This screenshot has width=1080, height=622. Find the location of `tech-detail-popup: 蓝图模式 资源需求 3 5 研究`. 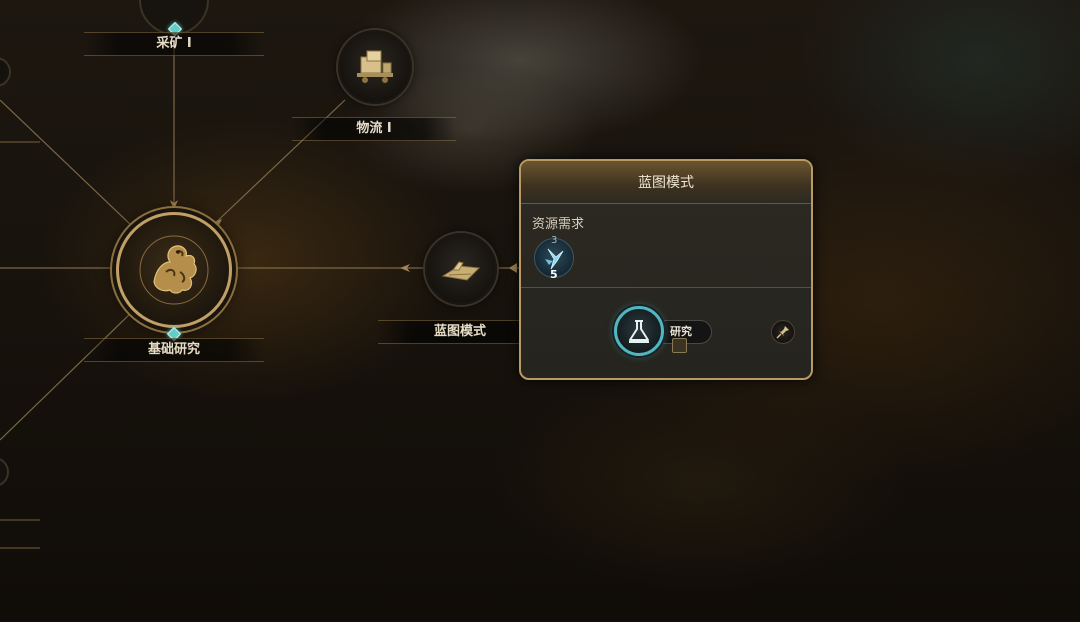

tech-detail-popup: 蓝图模式 资源需求 3 5 研究 is located at coordinates (666, 269).